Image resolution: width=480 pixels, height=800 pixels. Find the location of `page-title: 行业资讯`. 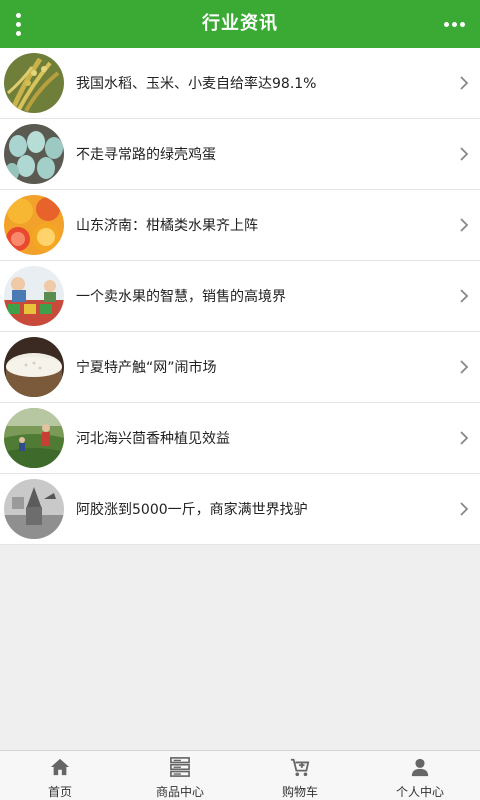

page-title: 行业资讯 is located at coordinates (240, 23).